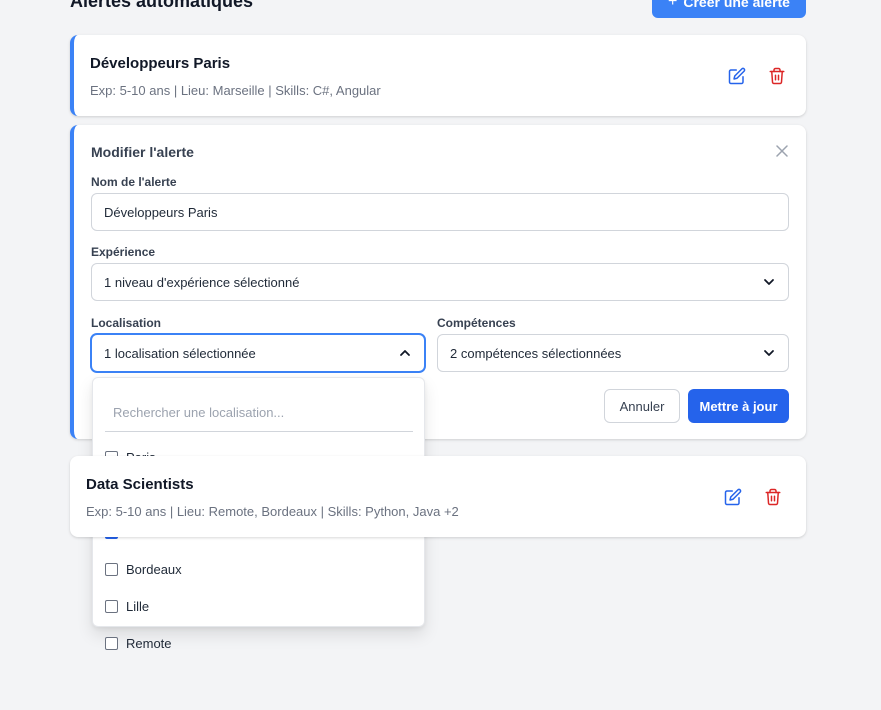 This screenshot has height=710, width=881. Describe the element at coordinates (738, 406) in the screenshot. I see `update-button: Mettre à jour` at that location.